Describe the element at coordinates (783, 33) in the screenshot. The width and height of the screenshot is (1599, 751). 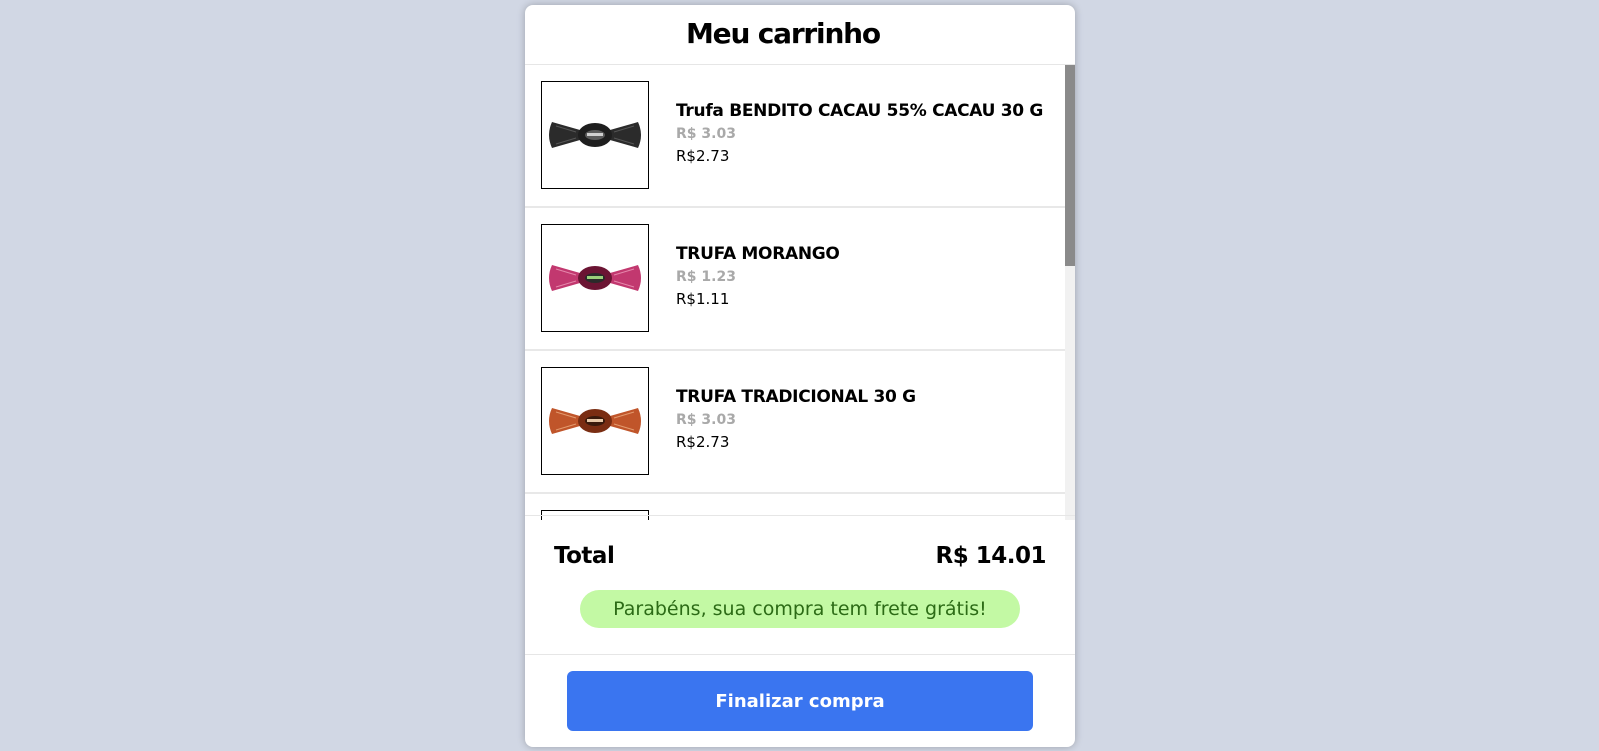
I see `page-title: Meu carrinho` at that location.